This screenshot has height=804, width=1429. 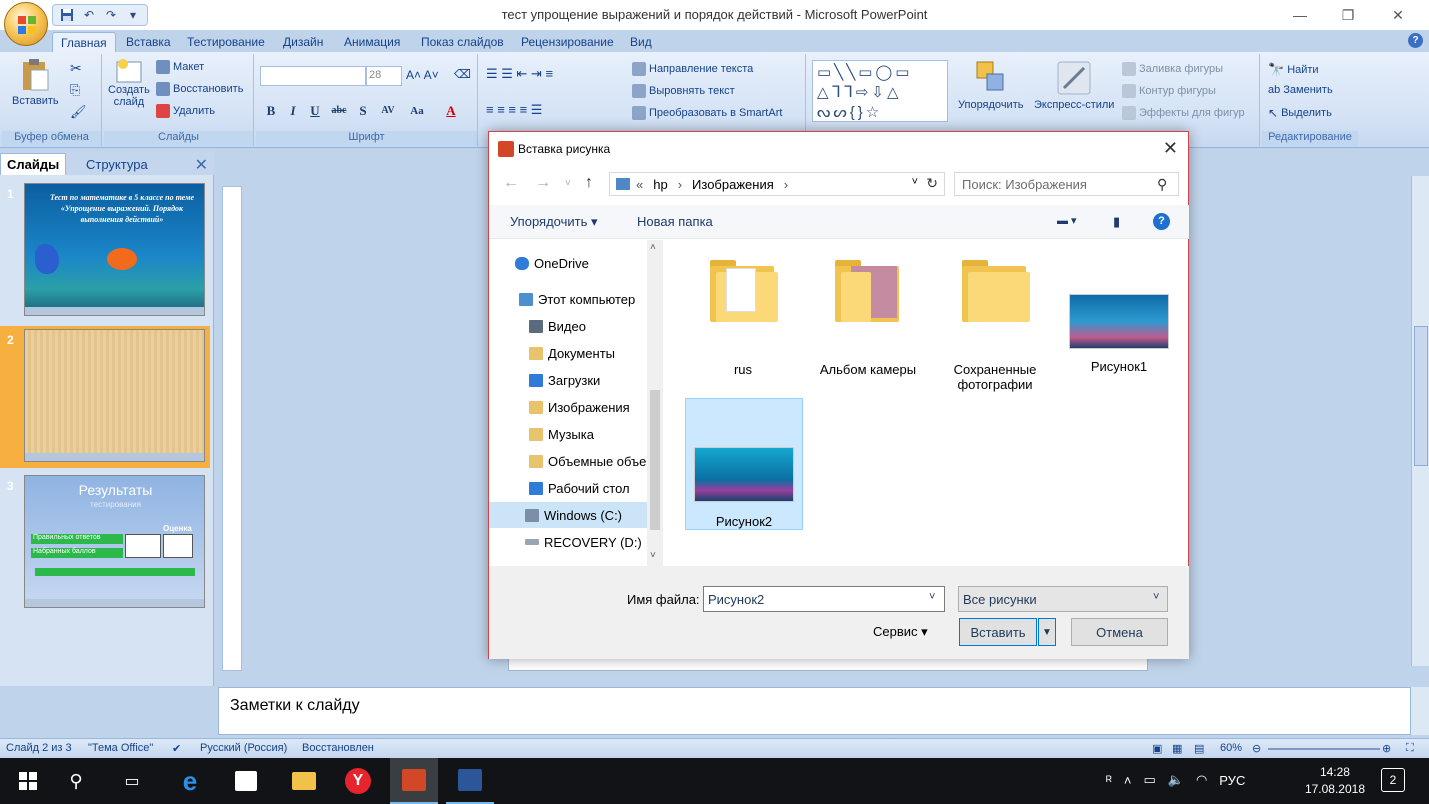 I want to click on nav-scrollbar: ˄ ˅, so click(x=655, y=403).